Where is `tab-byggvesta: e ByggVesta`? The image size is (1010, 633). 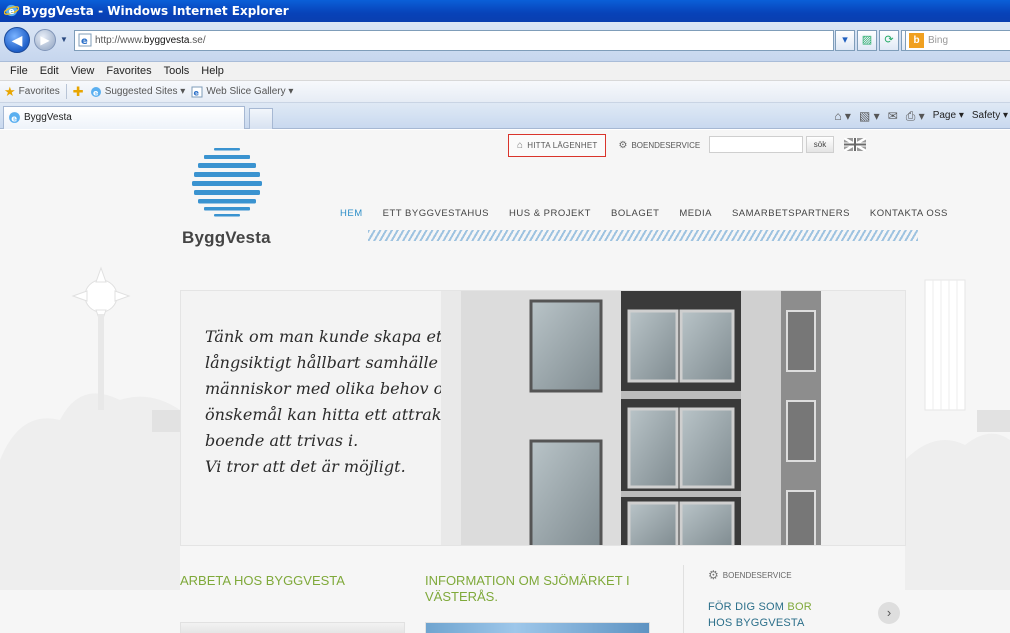 tab-byggvesta: e ByggVesta is located at coordinates (124, 117).